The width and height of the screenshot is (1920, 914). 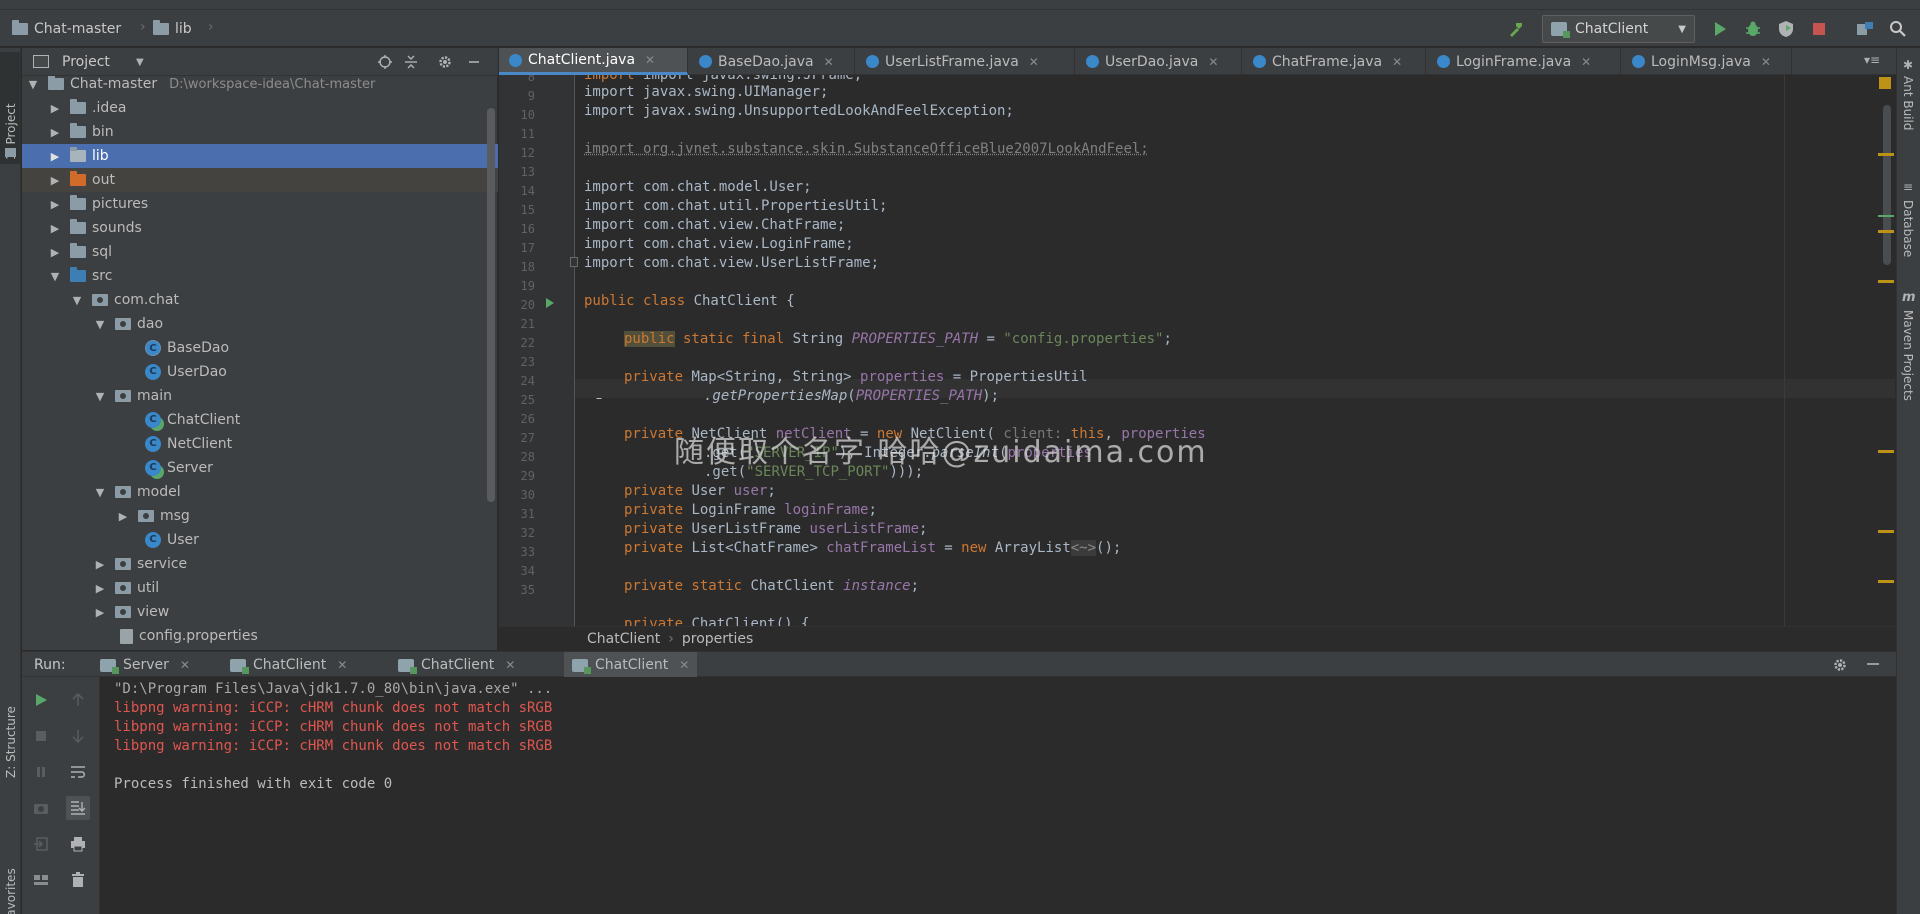 I want to click on tree-item-basedao: C BaseDao, so click(x=260, y=348).